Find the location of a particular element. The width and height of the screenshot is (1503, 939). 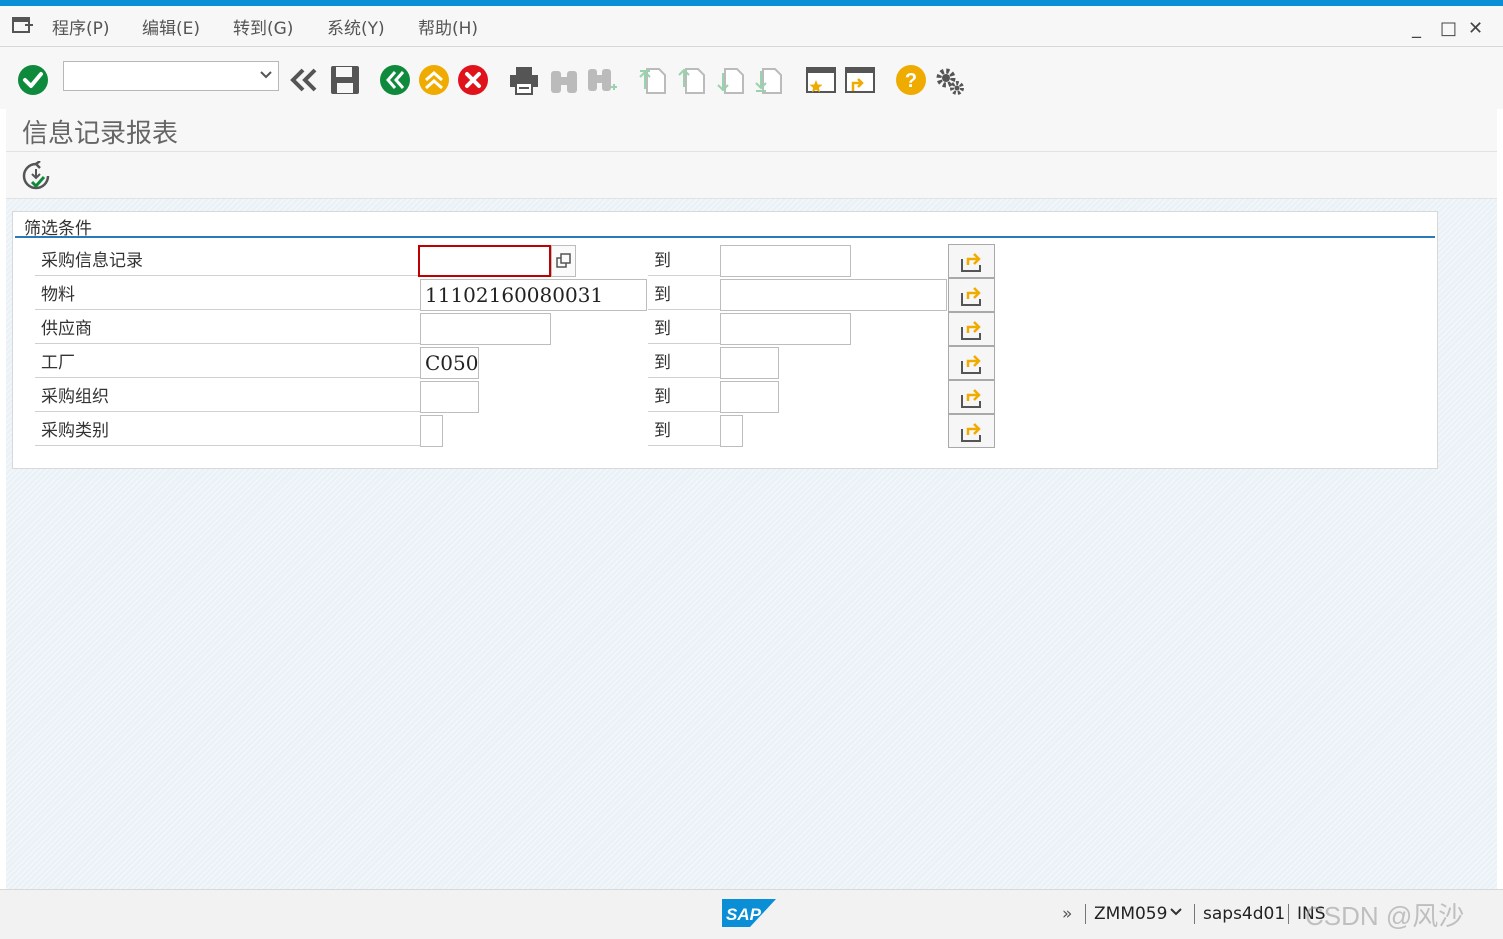

command-input is located at coordinates (160, 77).